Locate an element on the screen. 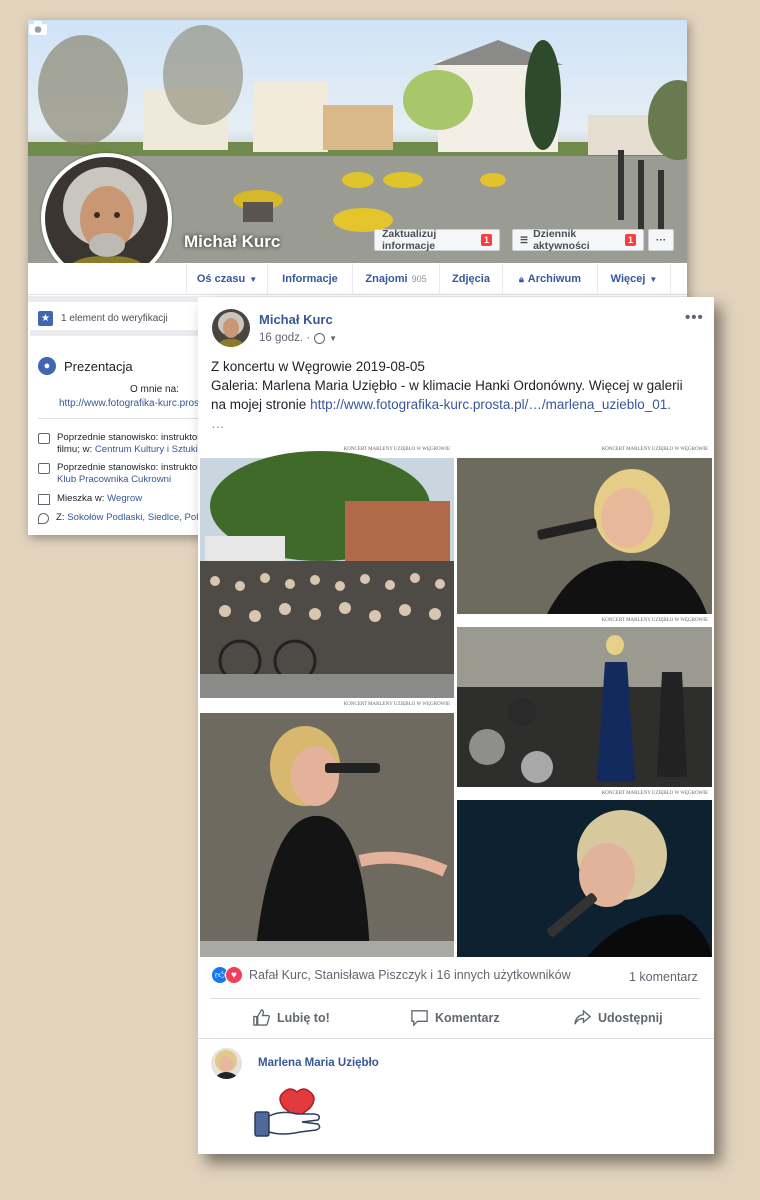 This screenshot has height=1200, width=760. tab-more: Więcej ▼ is located at coordinates (634, 279).